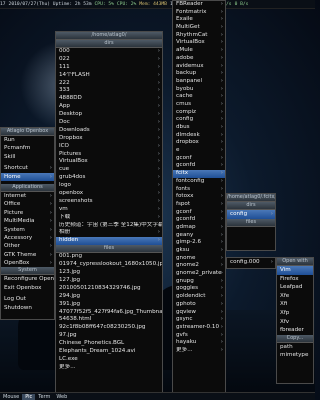 The image size is (320, 400). I want to click on directory-item: fontconfig, so click(199, 182).